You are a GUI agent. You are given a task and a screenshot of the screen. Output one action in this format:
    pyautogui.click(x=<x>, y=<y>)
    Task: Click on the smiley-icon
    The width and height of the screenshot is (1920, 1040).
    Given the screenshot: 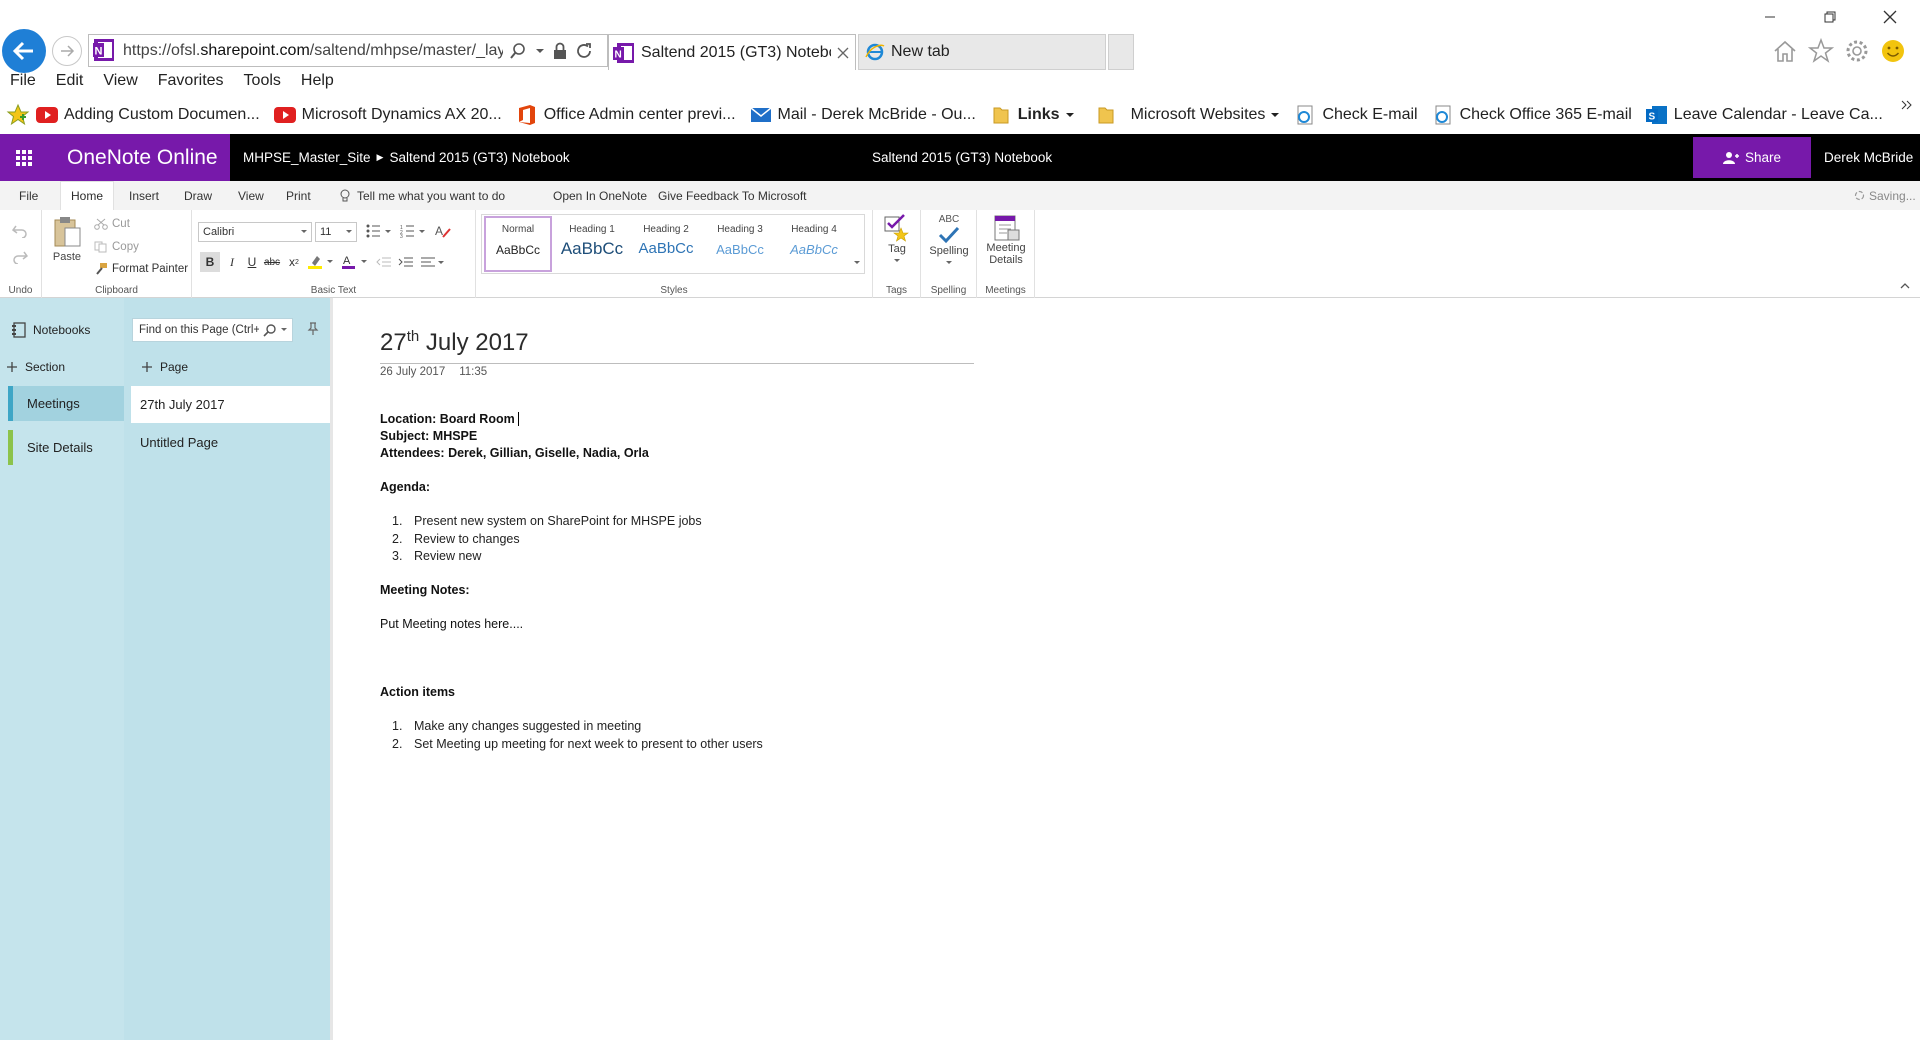 What is the action you would take?
    pyautogui.click(x=1893, y=51)
    